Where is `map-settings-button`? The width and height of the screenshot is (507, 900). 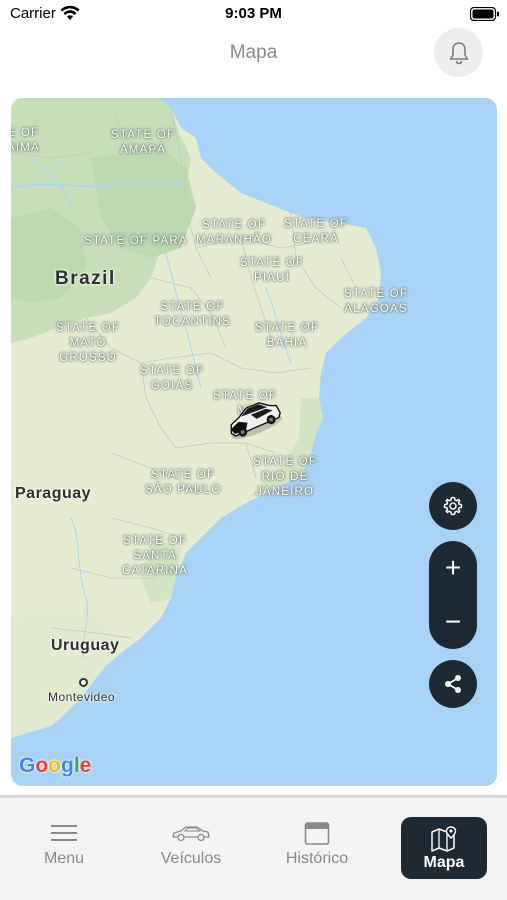 map-settings-button is located at coordinates (453, 506).